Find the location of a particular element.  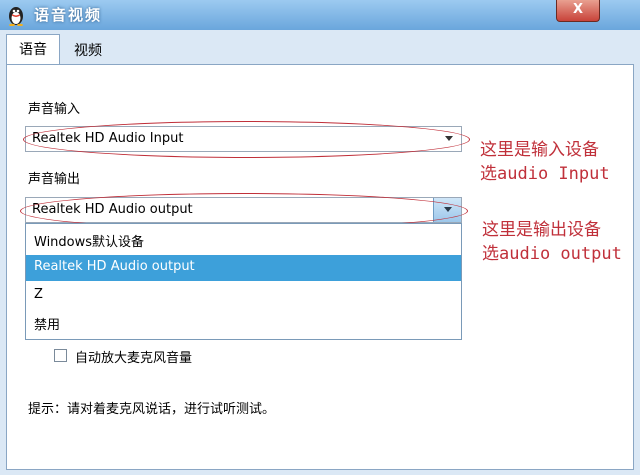

dropdown-option-selected: Realtek HD Audio output is located at coordinates (243, 268).